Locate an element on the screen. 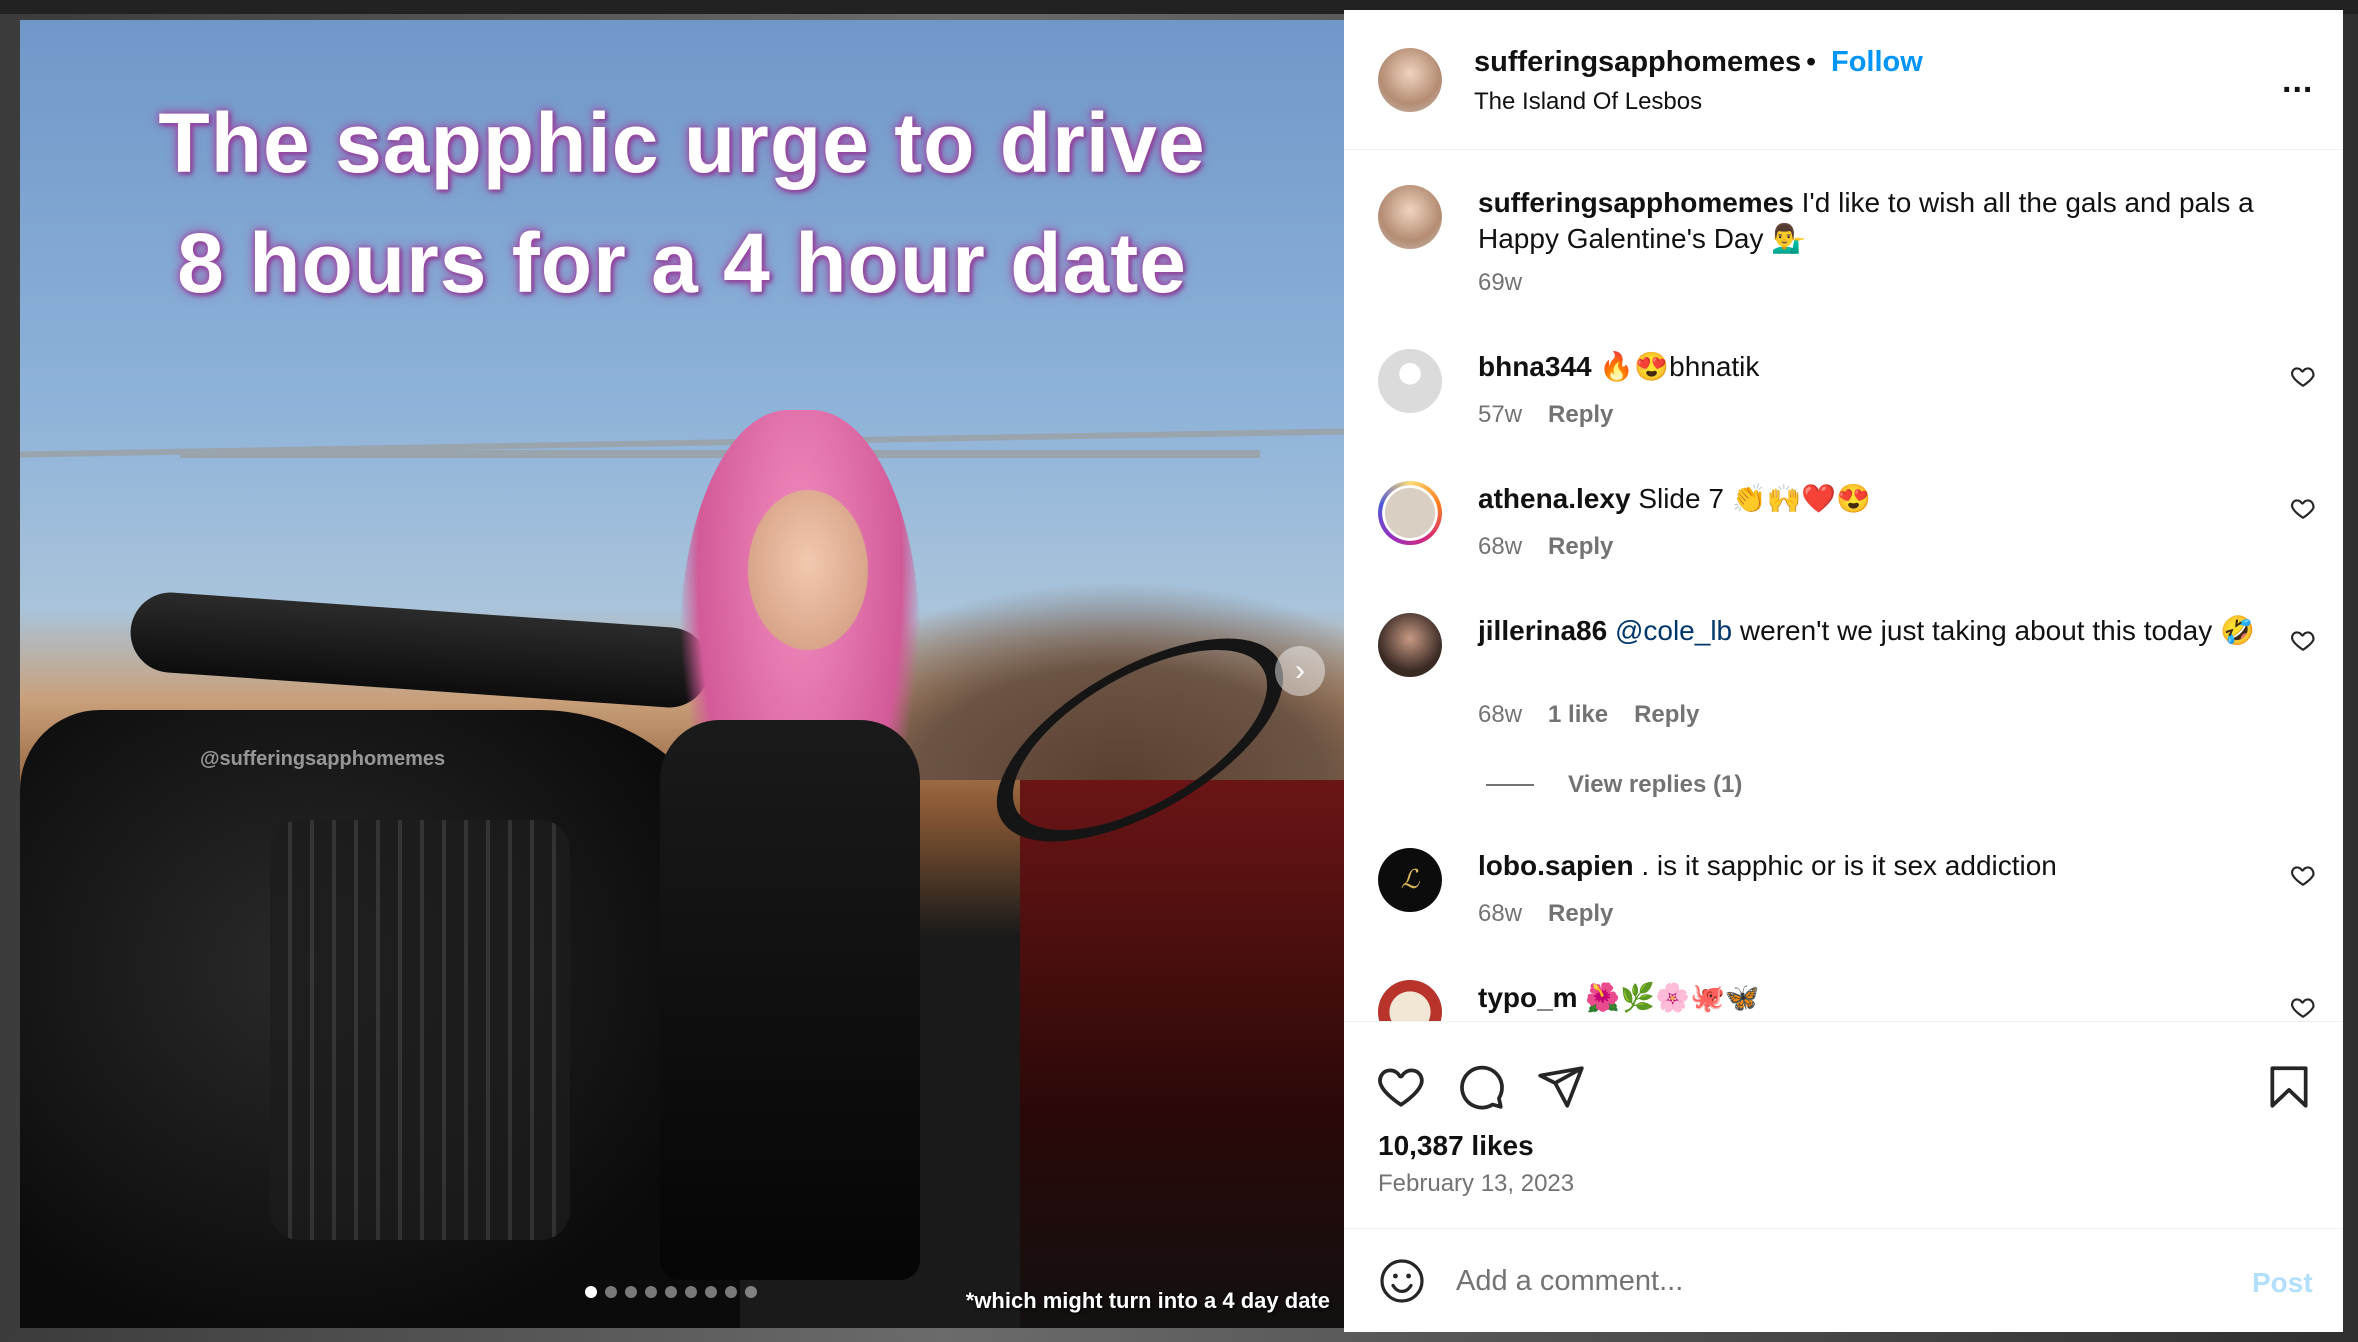 The width and height of the screenshot is (2358, 1342). author-username: sufferingsapphomemes is located at coordinates (1637, 62).